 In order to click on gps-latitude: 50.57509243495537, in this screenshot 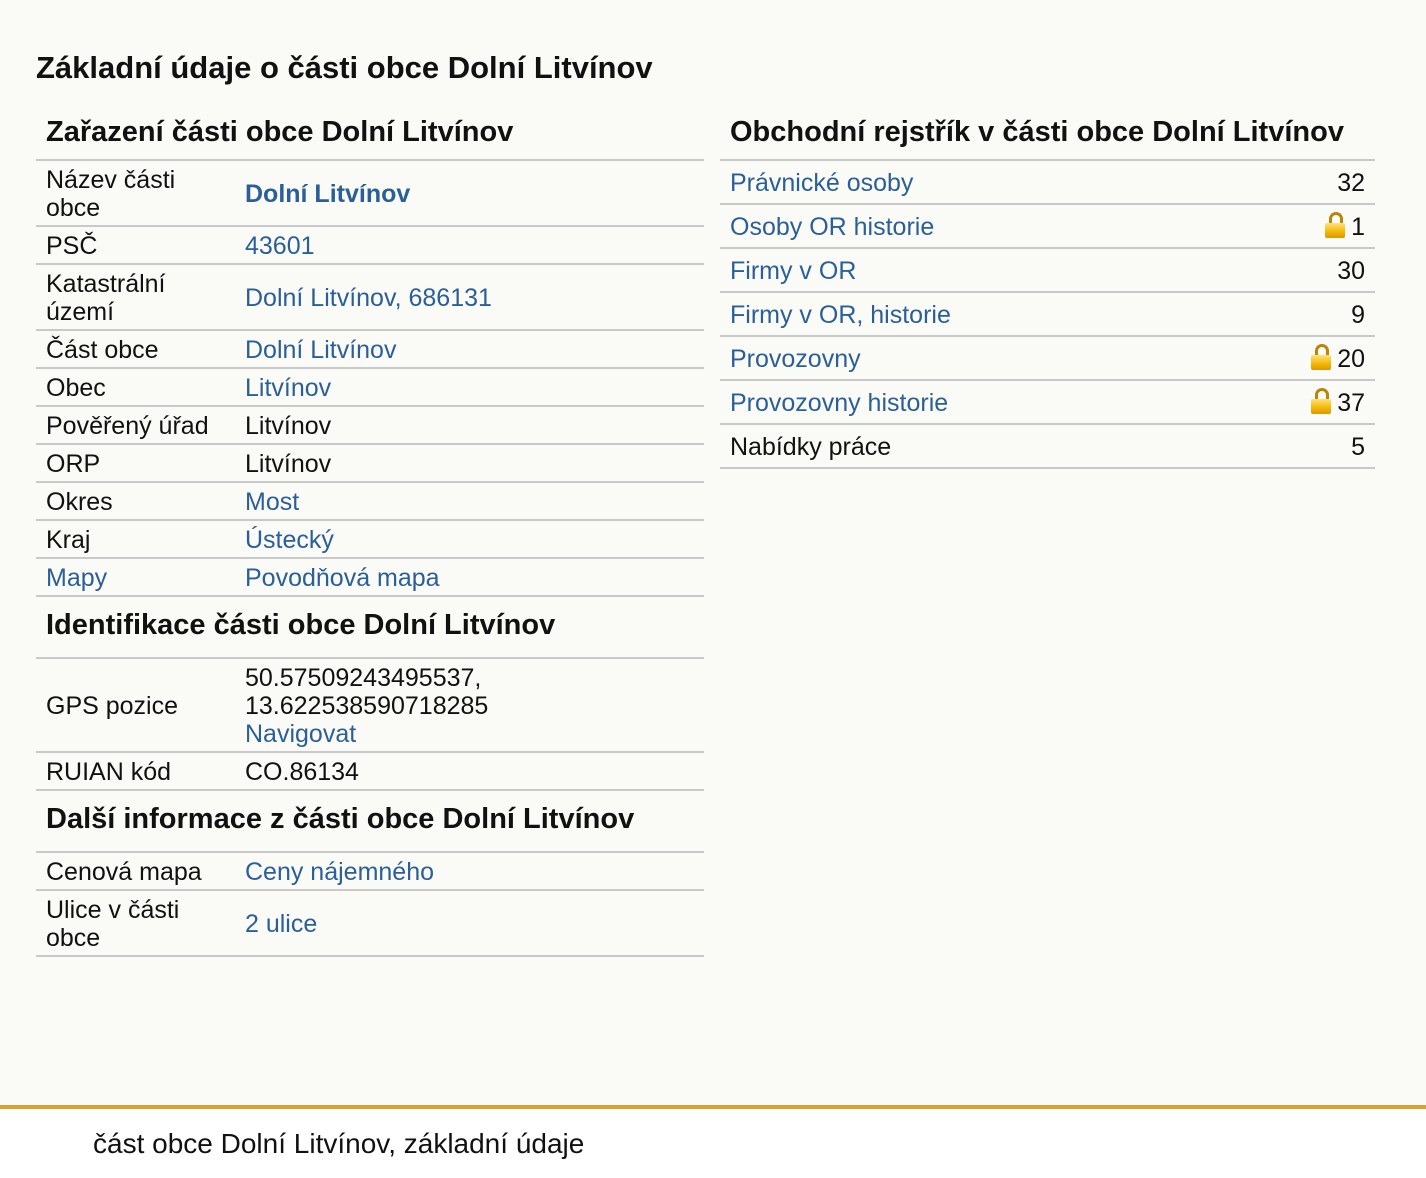, I will do `click(363, 678)`.